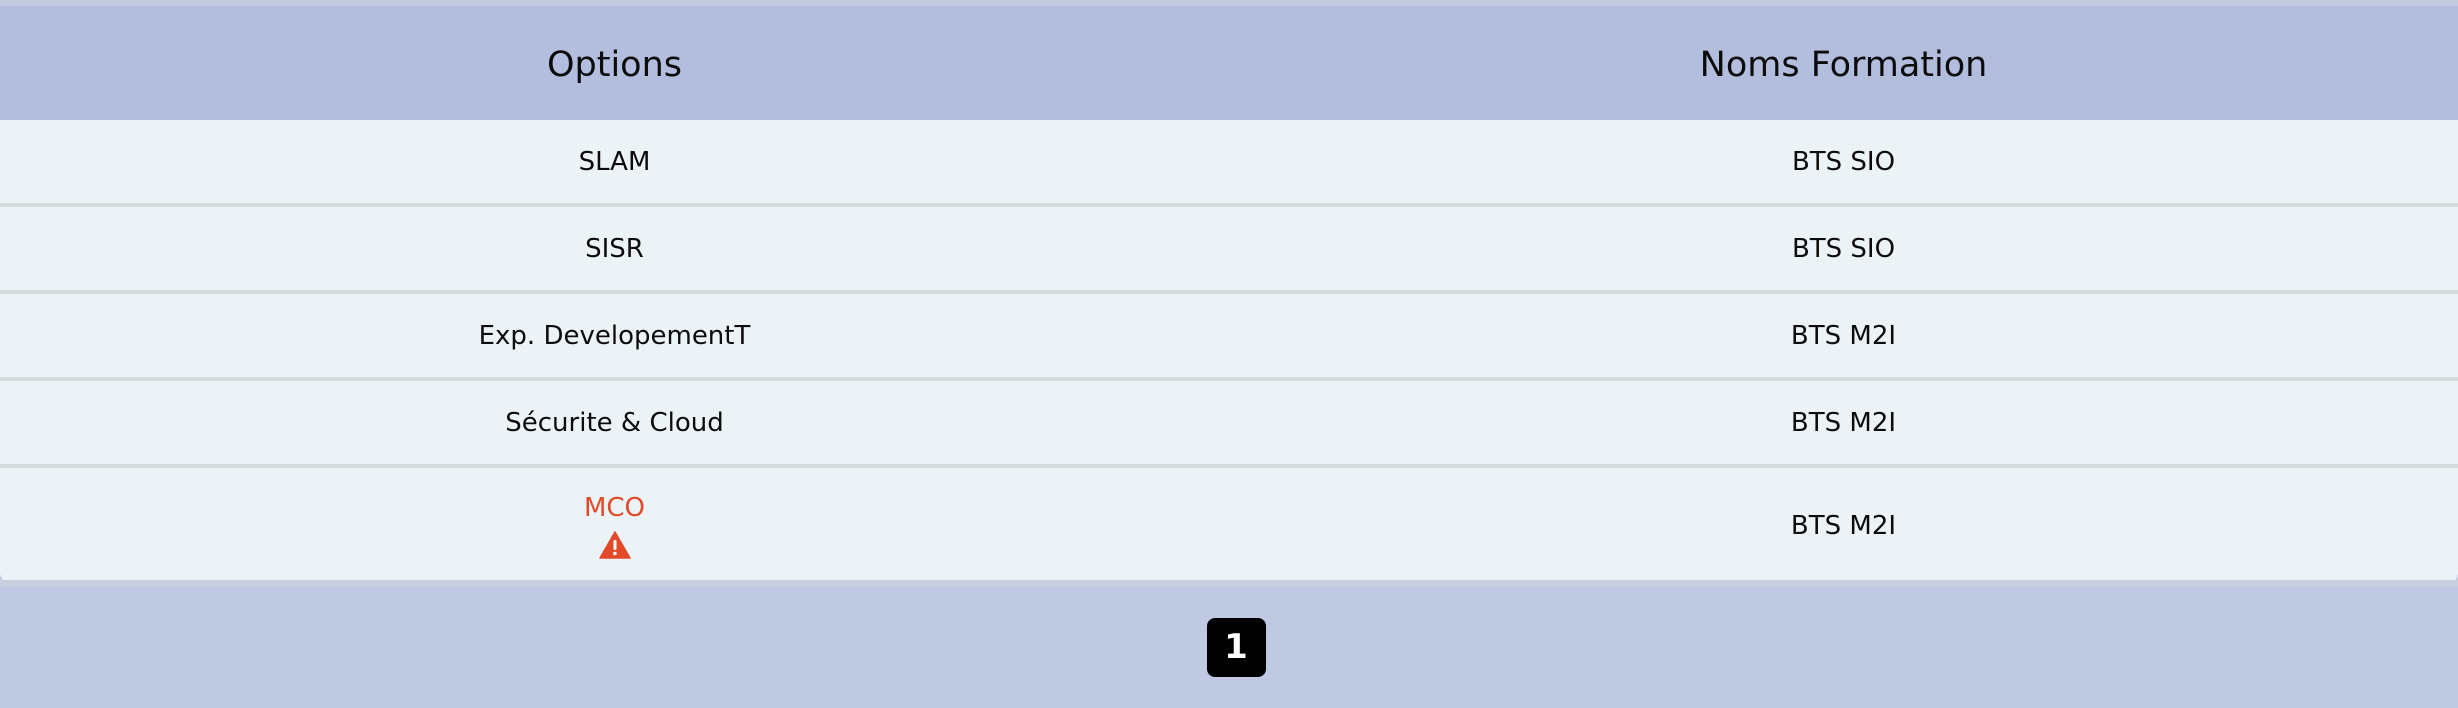 Image resolution: width=2458 pixels, height=708 pixels. What do you see at coordinates (614, 526) in the screenshot?
I see `option-cell-alert: MCO` at bounding box center [614, 526].